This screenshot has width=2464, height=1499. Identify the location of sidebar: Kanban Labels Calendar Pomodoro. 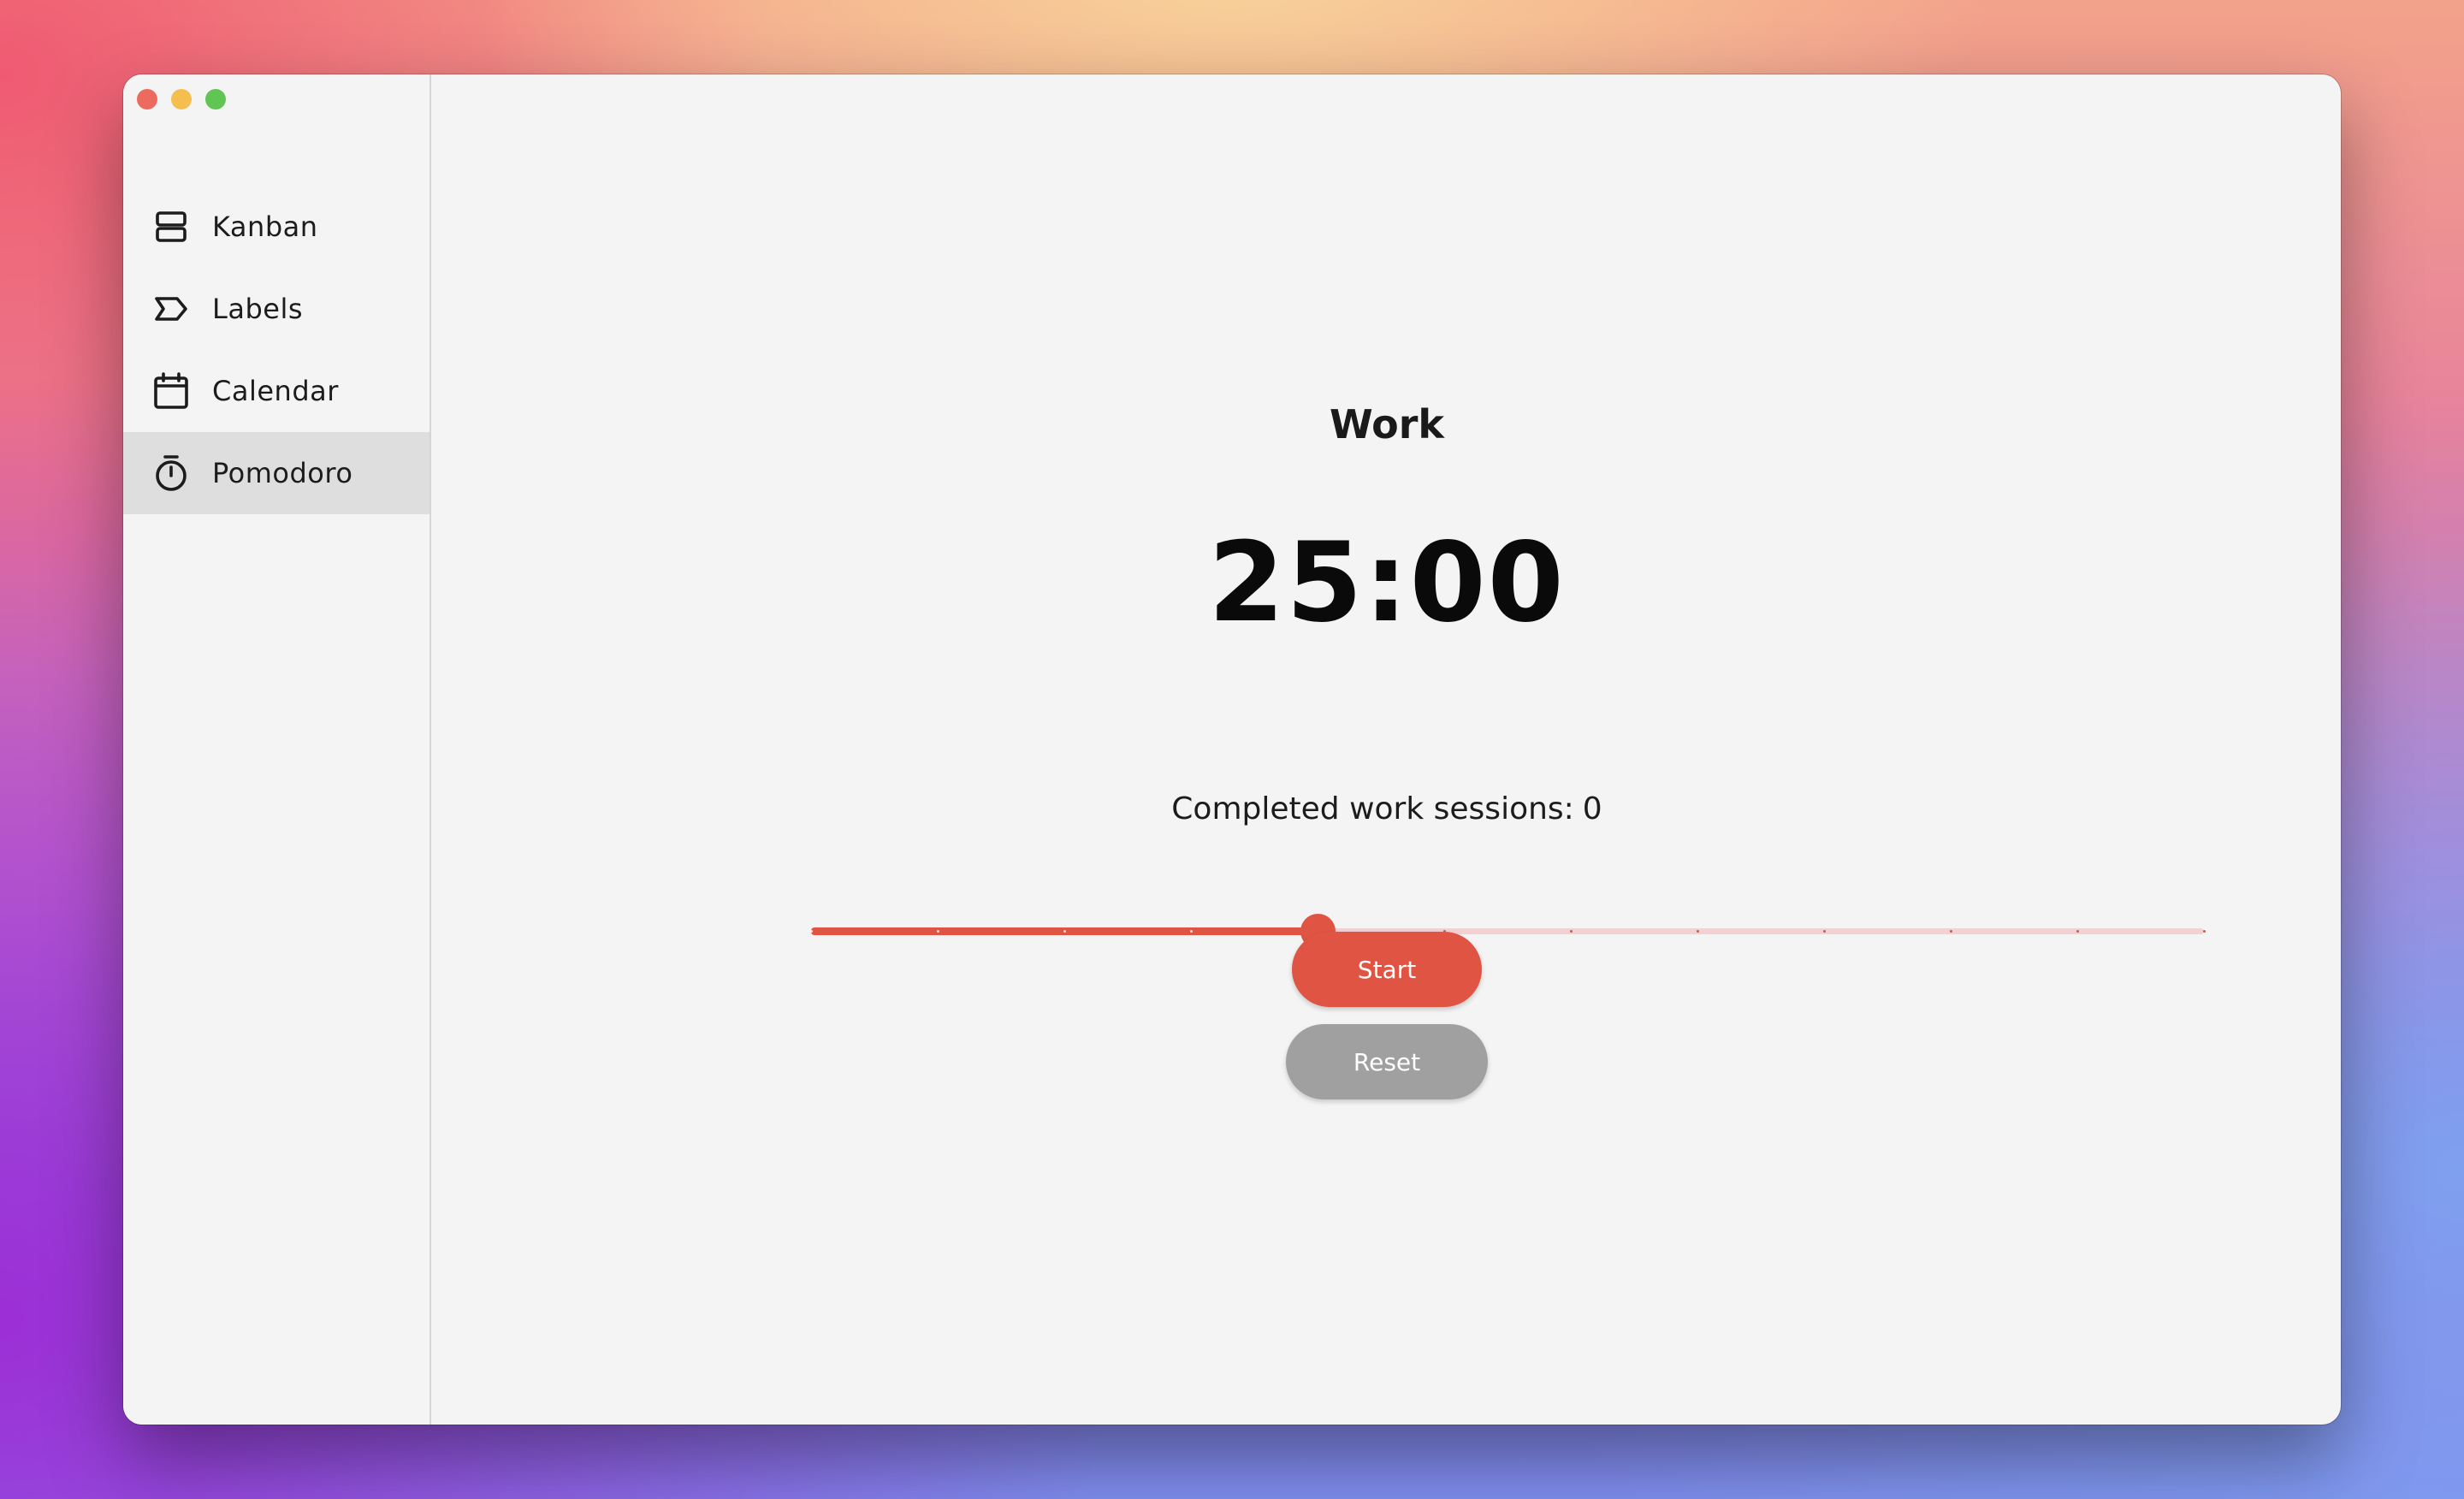
(277, 750).